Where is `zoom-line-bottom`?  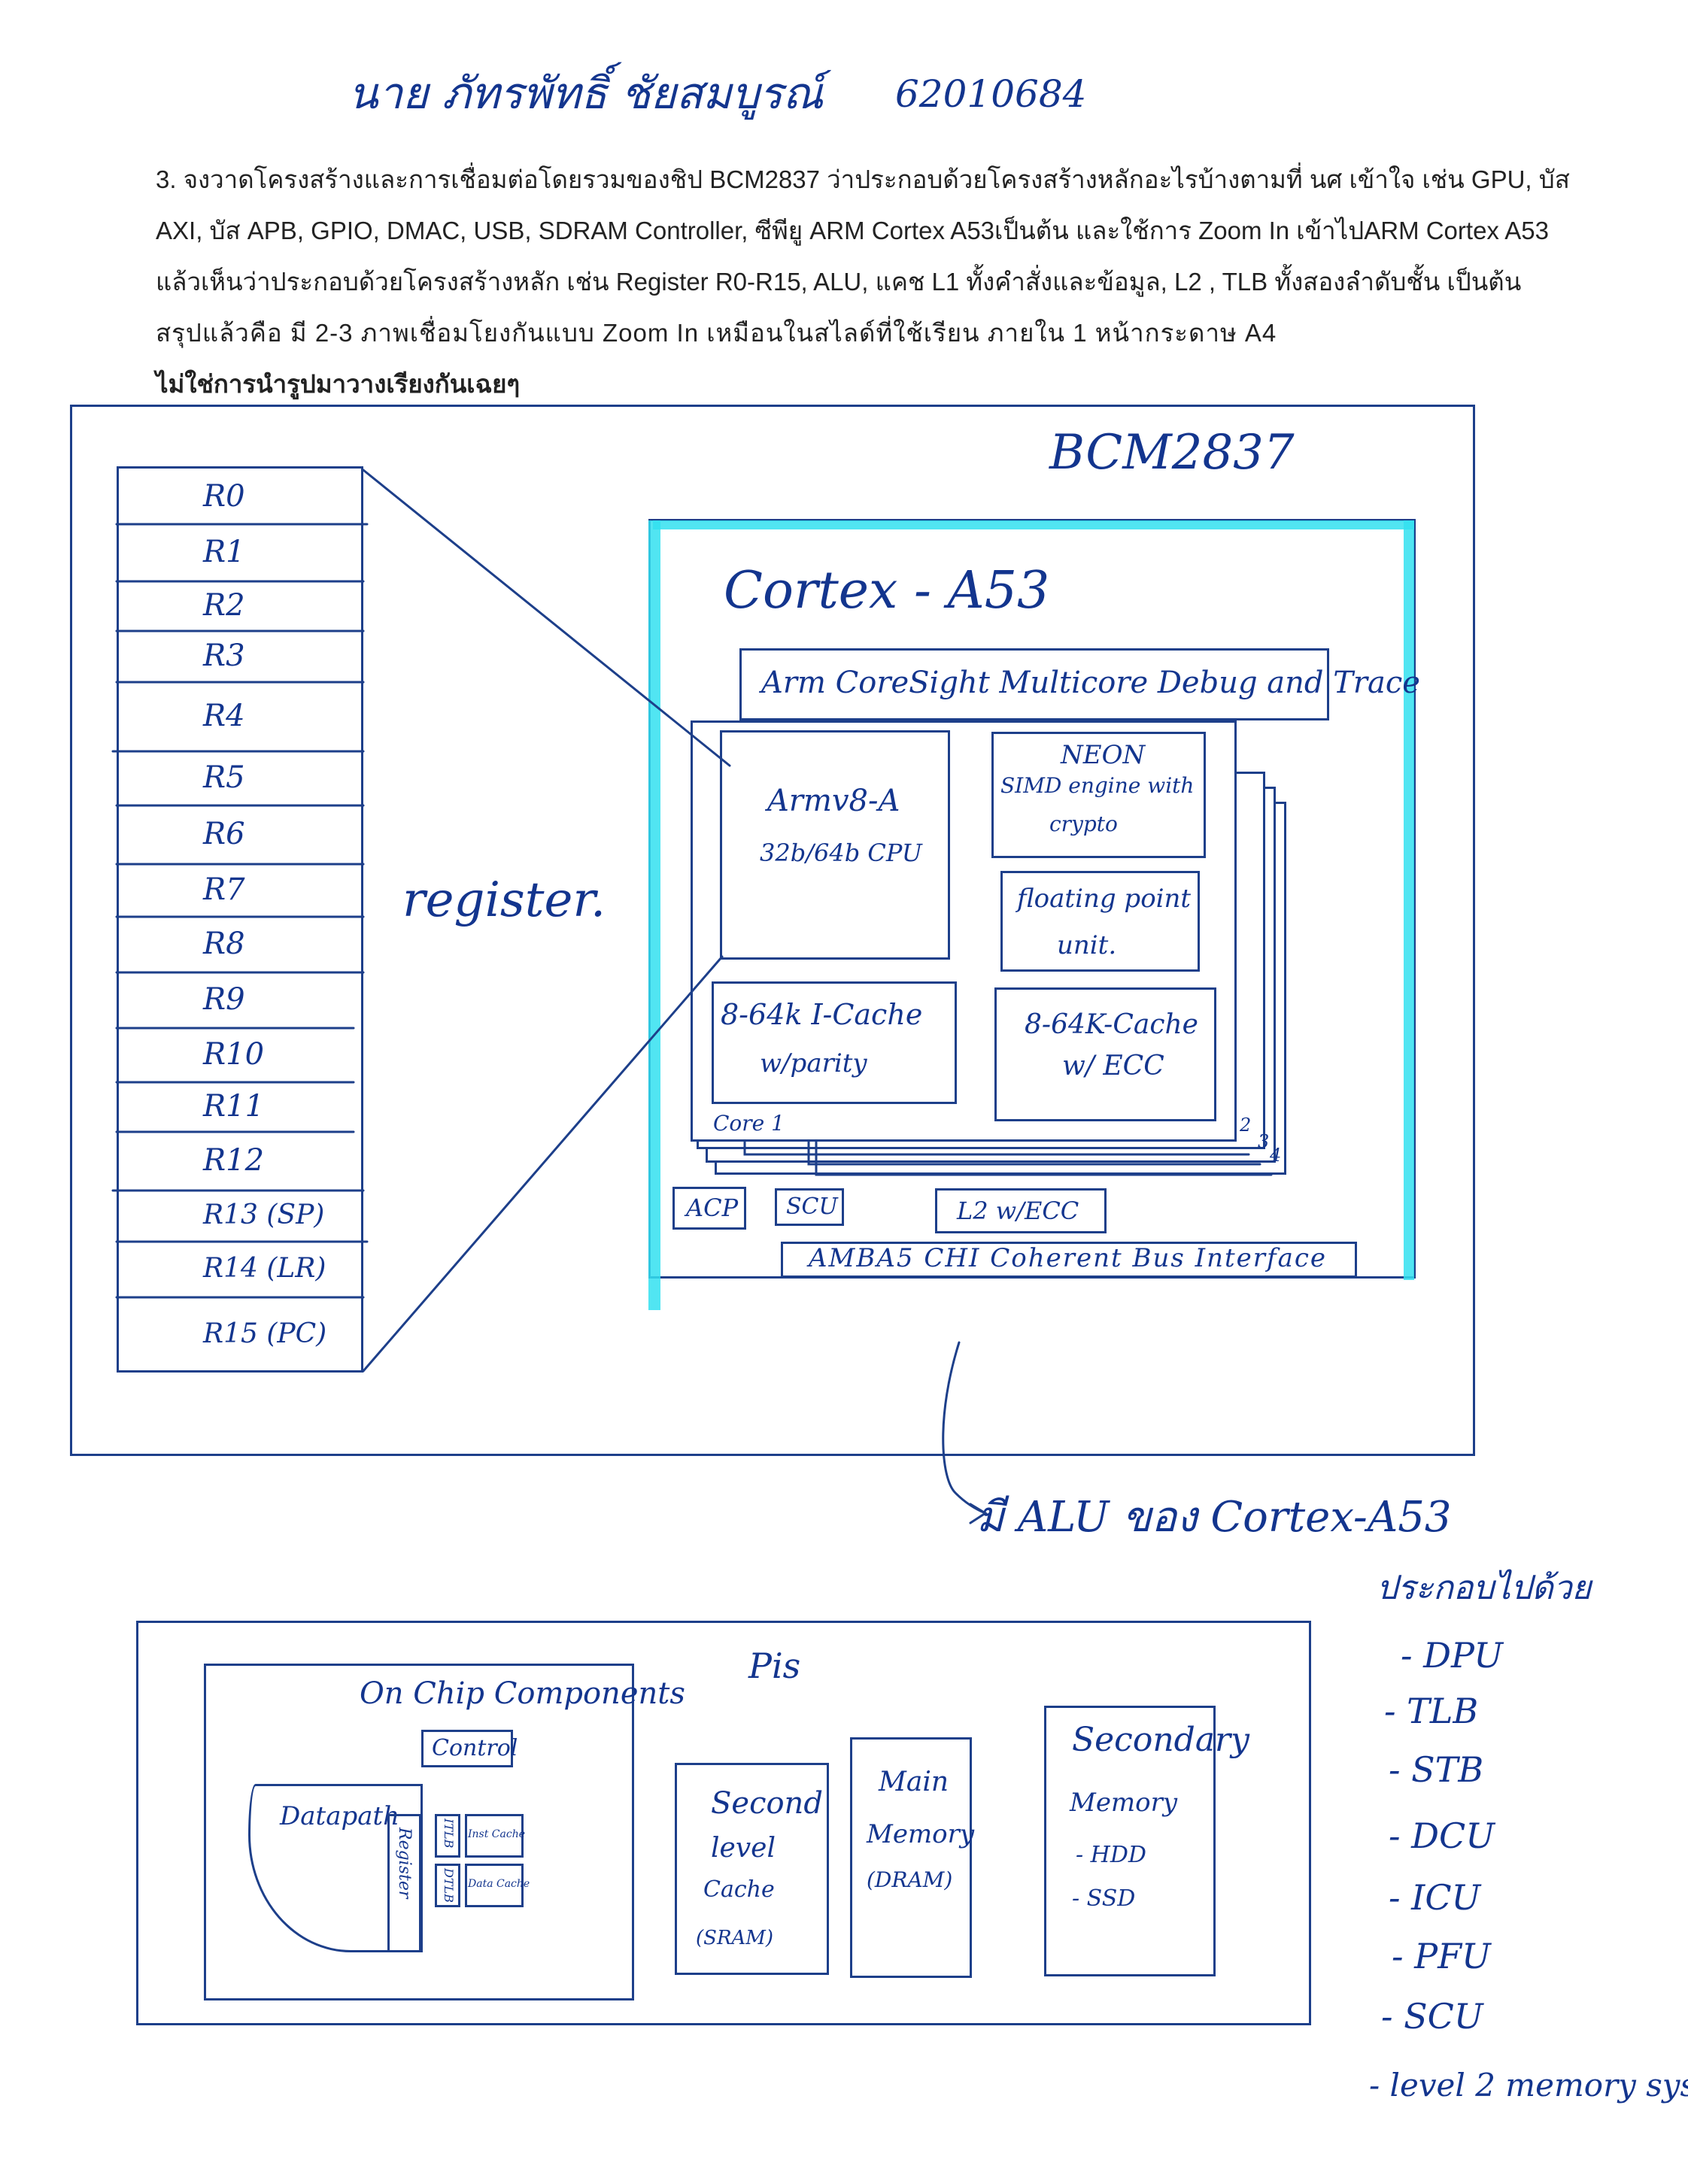 zoom-line-bottom is located at coordinates (543, 1164).